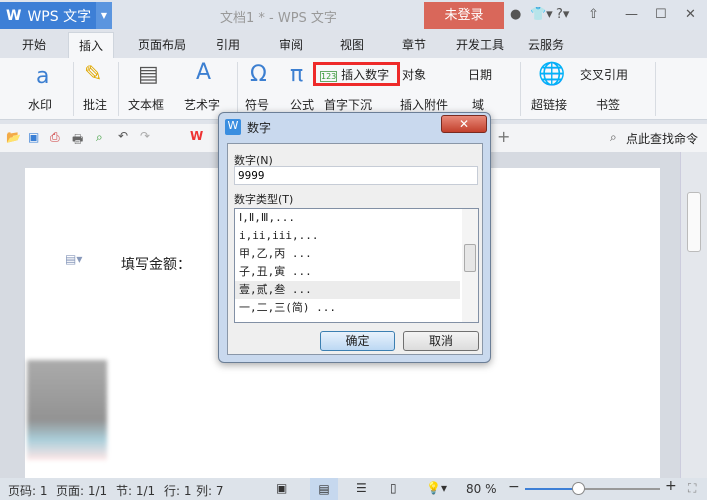 This screenshot has width=707, height=500. Describe the element at coordinates (515, 14) in the screenshot. I see `skin-icon: ●` at that location.